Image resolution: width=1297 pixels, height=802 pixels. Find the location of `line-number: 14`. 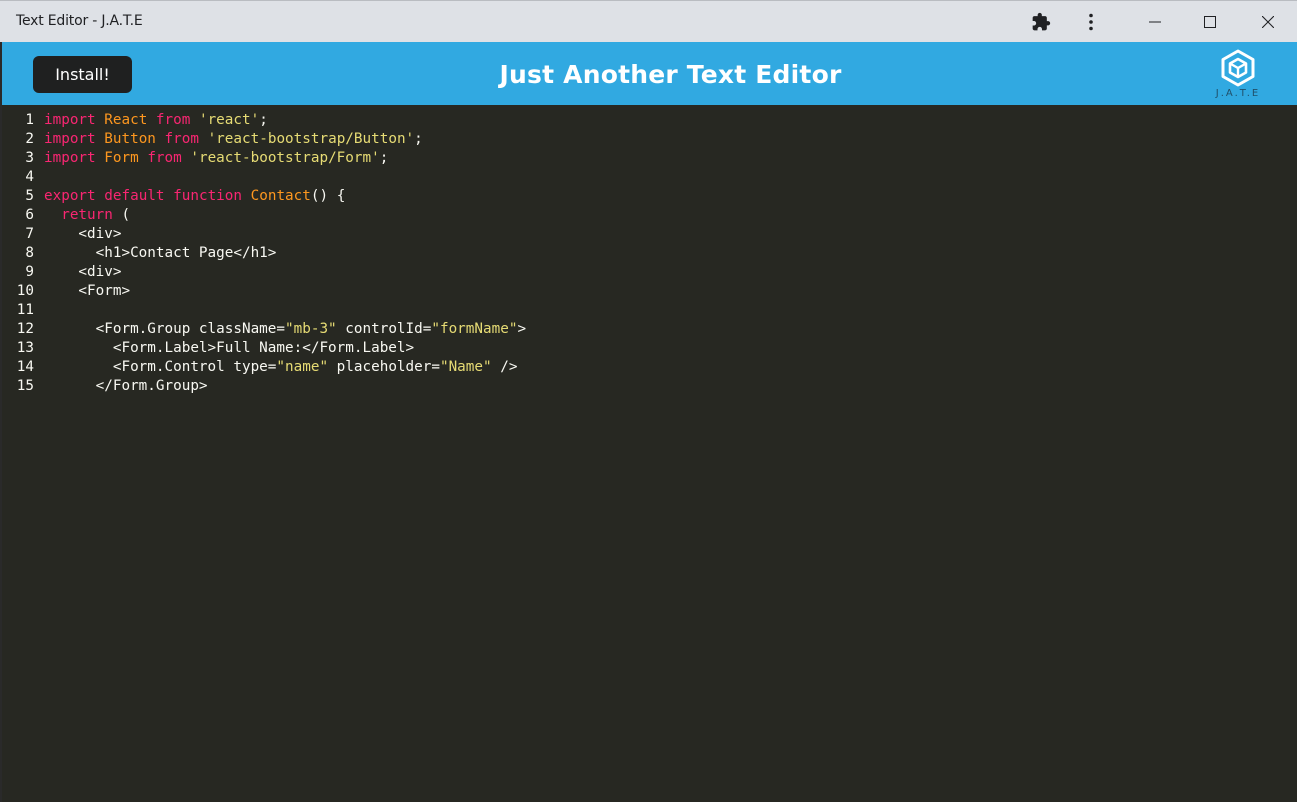

line-number: 14 is located at coordinates (25, 367).